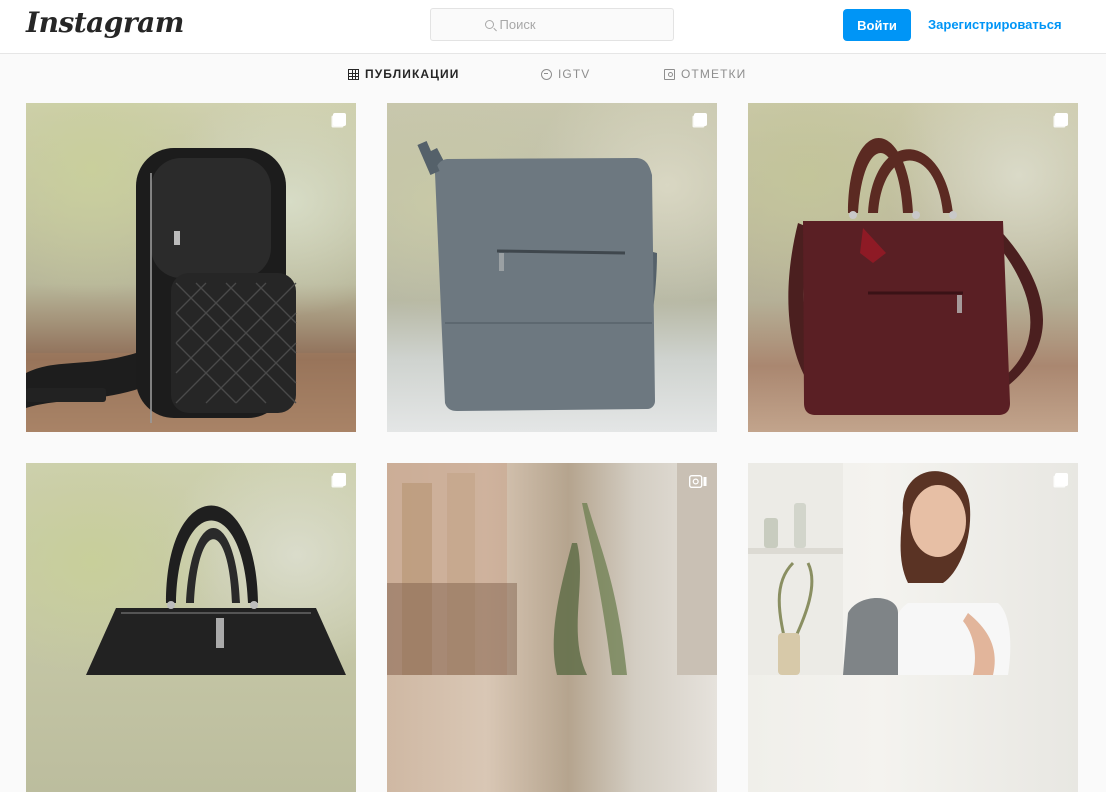 This screenshot has height=792, width=1106. What do you see at coordinates (669, 74) in the screenshot?
I see `tagged-icon` at bounding box center [669, 74].